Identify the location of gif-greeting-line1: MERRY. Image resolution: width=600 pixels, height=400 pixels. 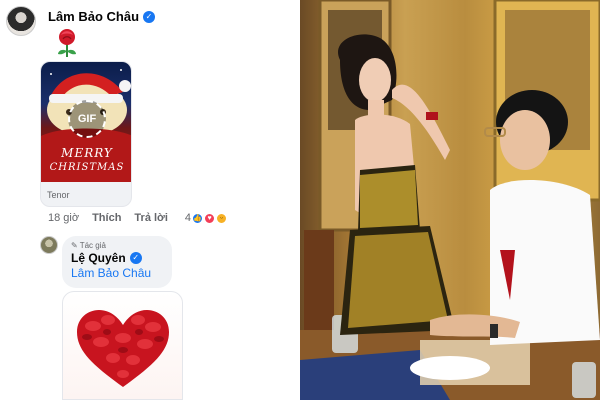
(87, 153).